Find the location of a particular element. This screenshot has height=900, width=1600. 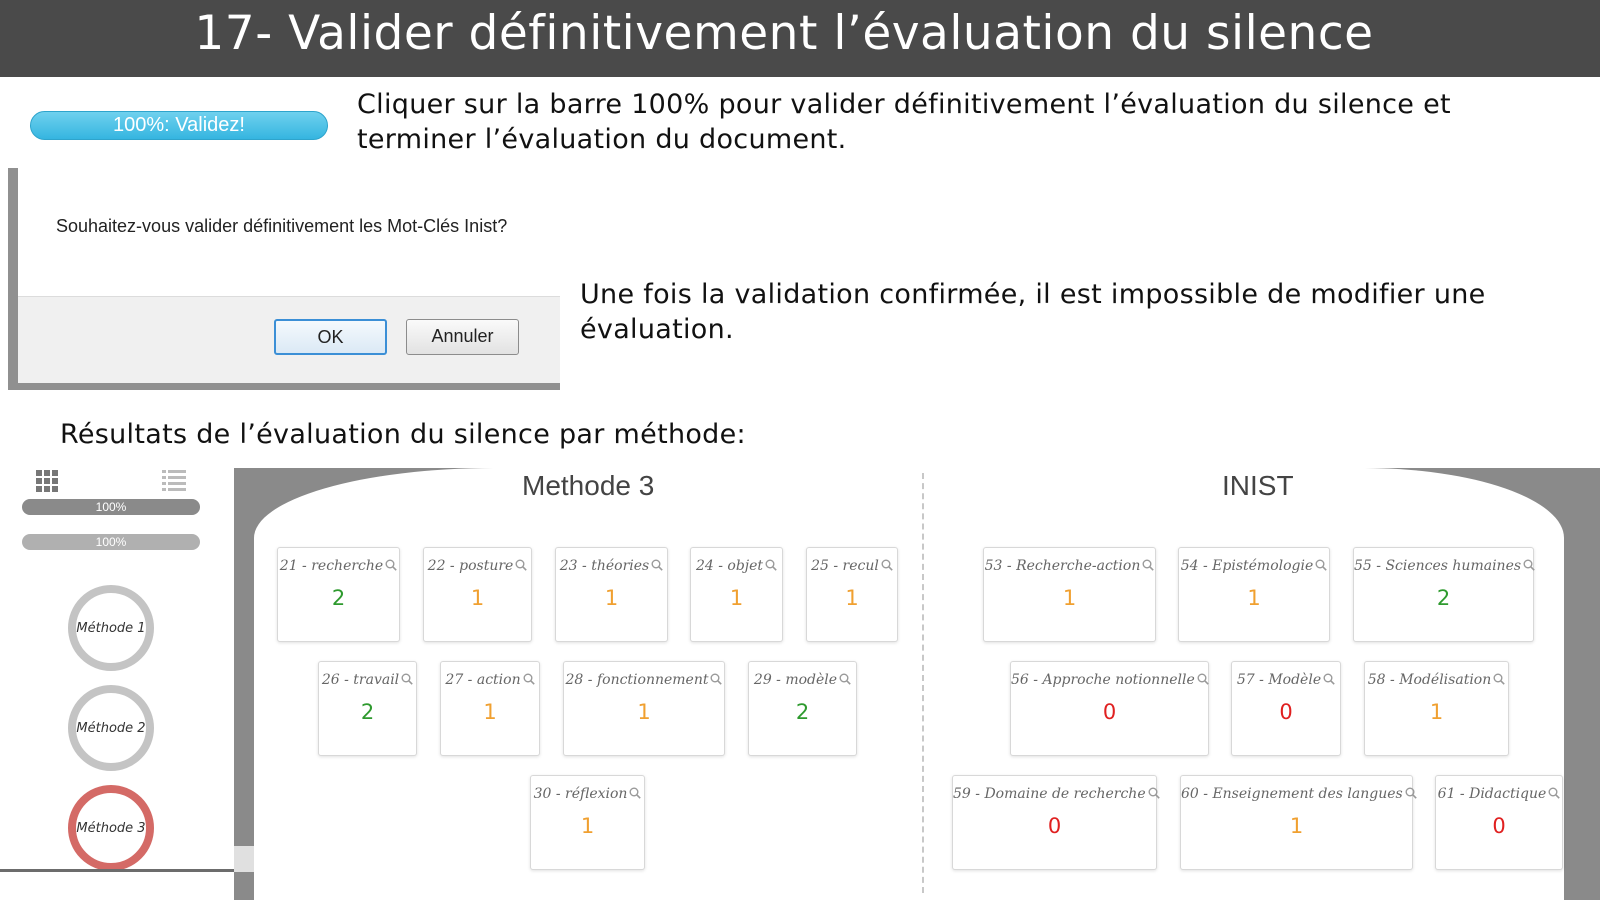

keyword-card: 54 - Epistémologie 1 is located at coordinates (1254, 594).